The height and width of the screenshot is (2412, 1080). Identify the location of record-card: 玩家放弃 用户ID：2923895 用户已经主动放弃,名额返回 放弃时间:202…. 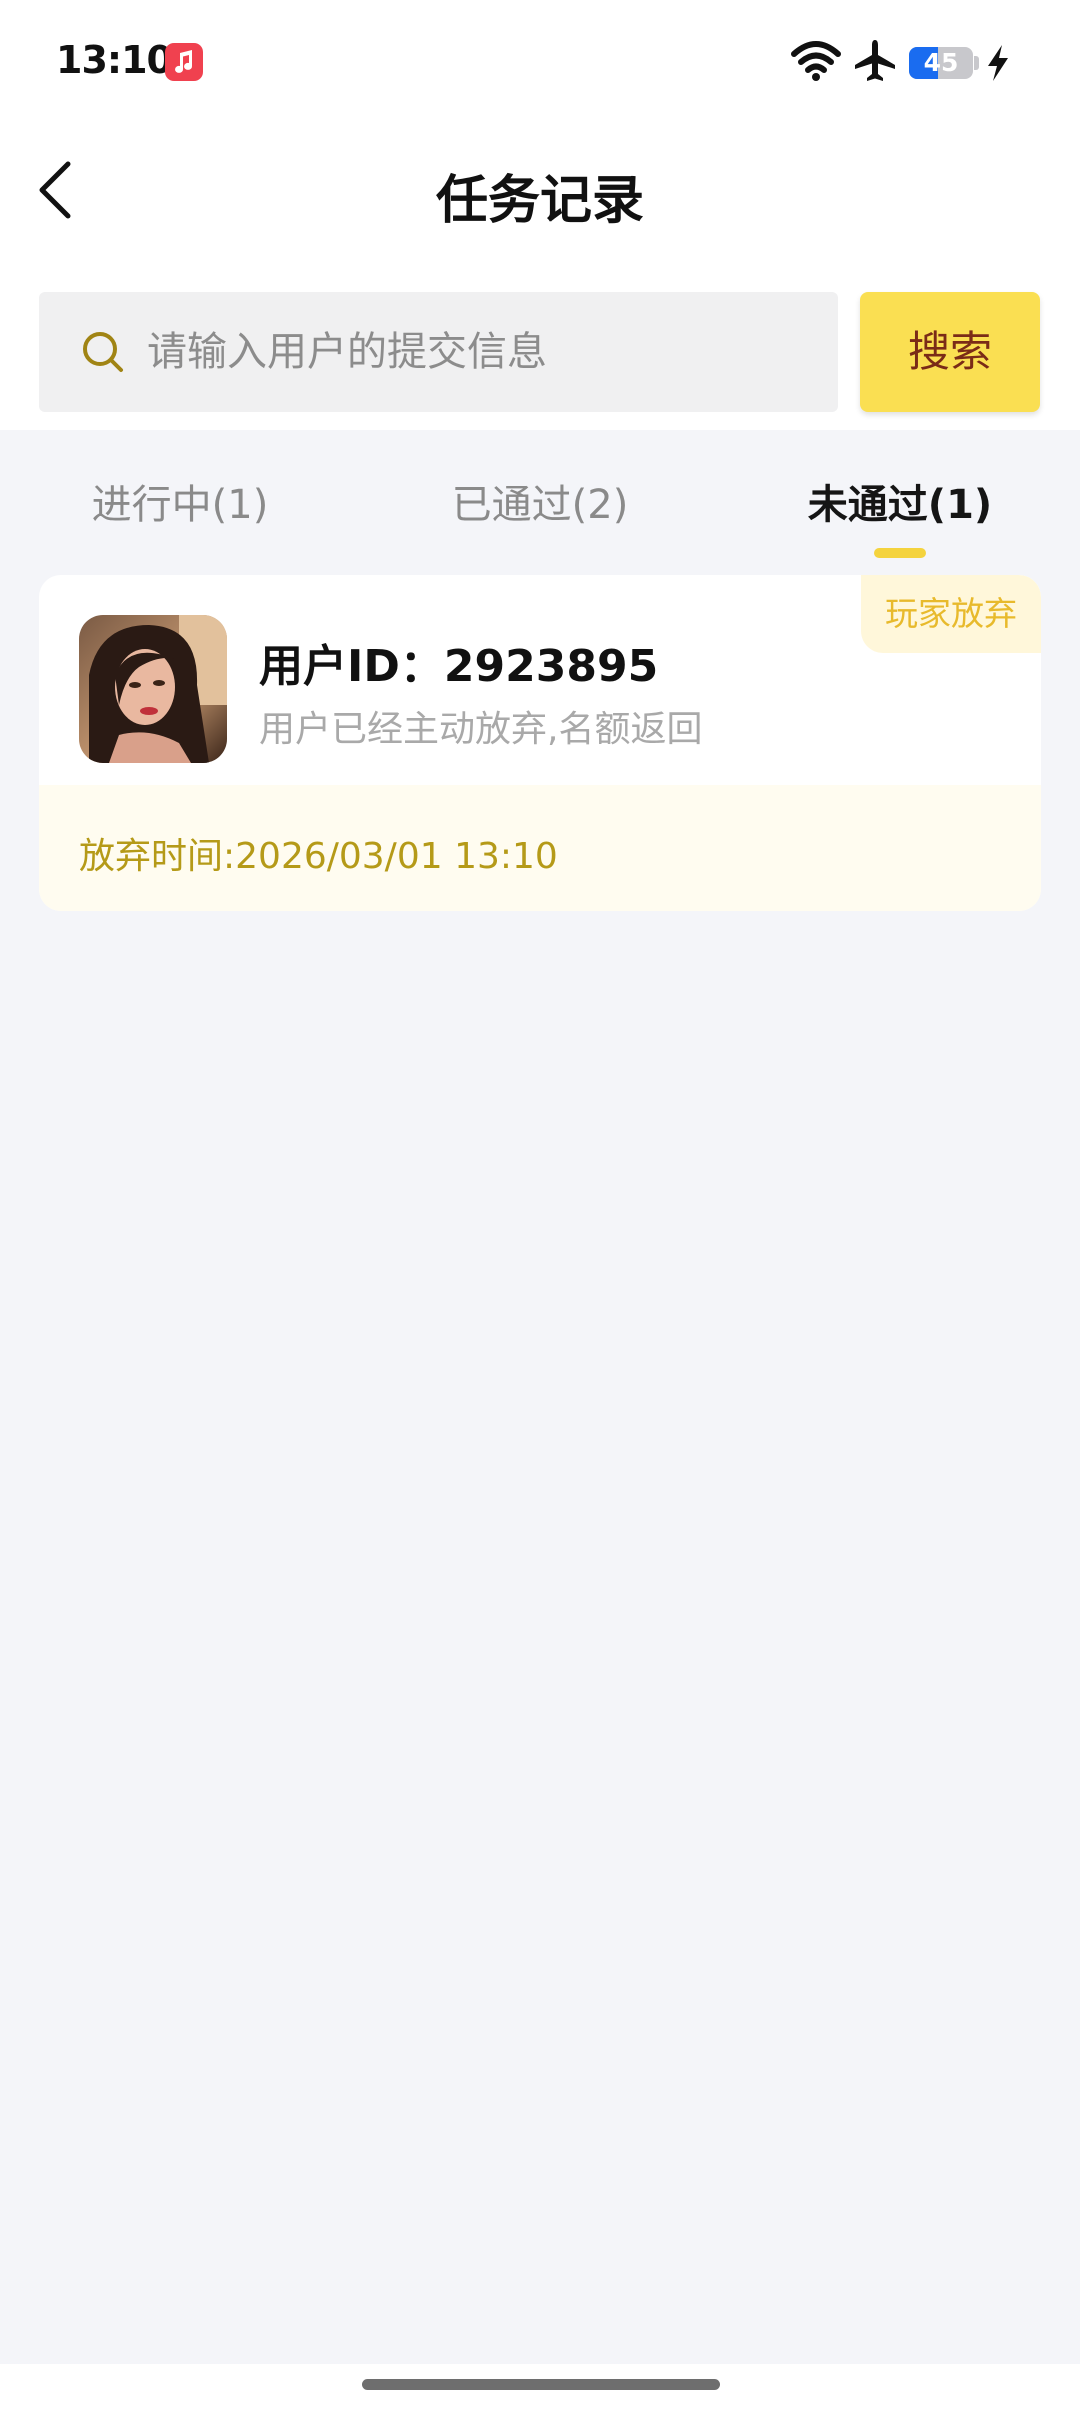
(540, 743).